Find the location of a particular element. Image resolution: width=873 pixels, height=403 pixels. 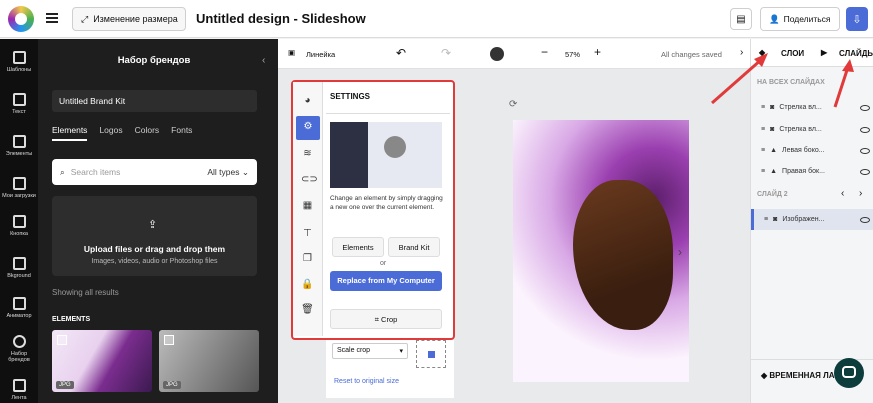

rail-label: Bkground is located at coordinates (19, 276).